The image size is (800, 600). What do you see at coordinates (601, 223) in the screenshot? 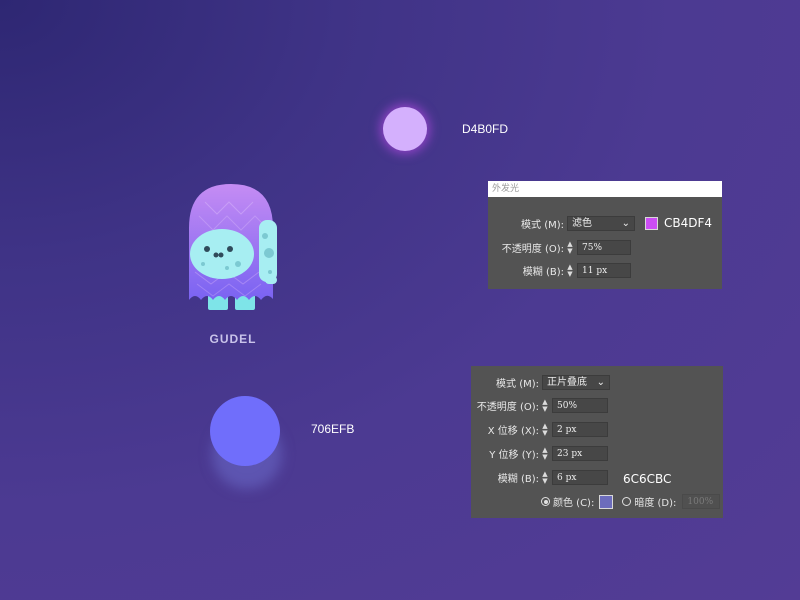
I see `blend-mode-select: 滤色 ⌄` at bounding box center [601, 223].